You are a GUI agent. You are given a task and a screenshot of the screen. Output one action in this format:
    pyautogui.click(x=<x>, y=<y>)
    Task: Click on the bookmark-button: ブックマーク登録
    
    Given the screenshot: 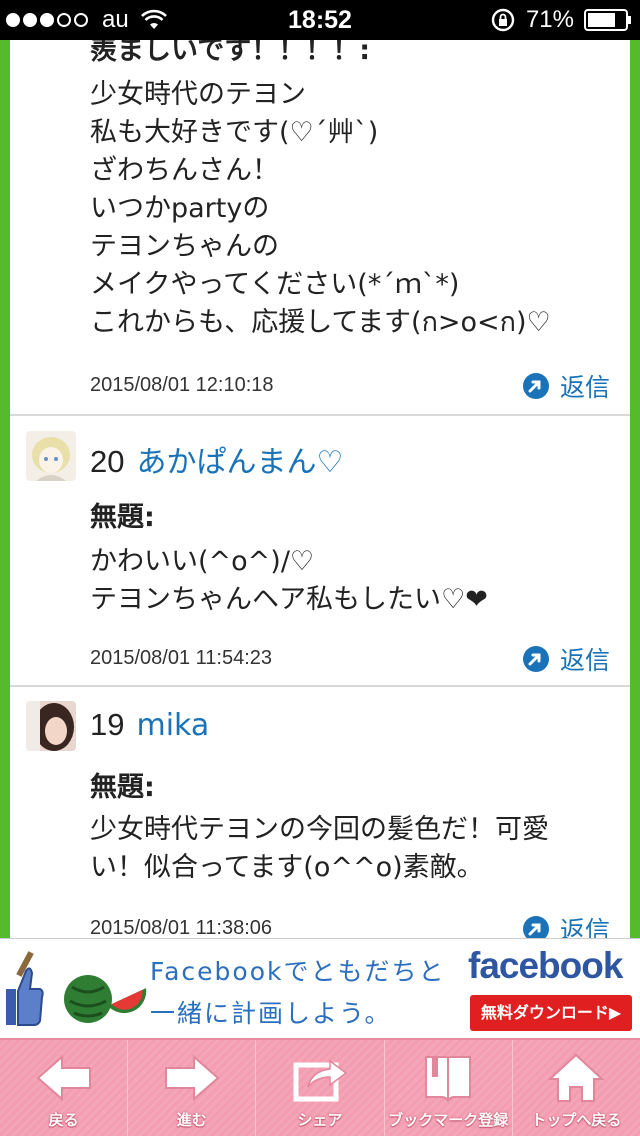 What is the action you would take?
    pyautogui.click(x=449, y=1088)
    